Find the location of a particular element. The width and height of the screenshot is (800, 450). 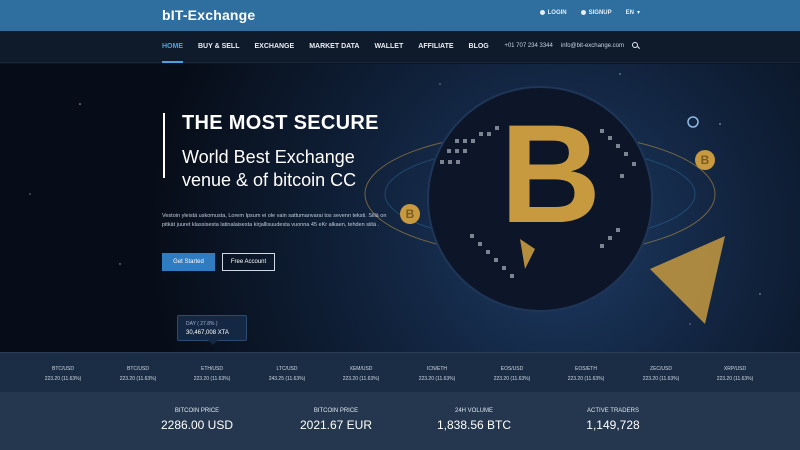

volume-tooltip: DAY ( 27.8% ) 30,467,008 XTA is located at coordinates (212, 330).